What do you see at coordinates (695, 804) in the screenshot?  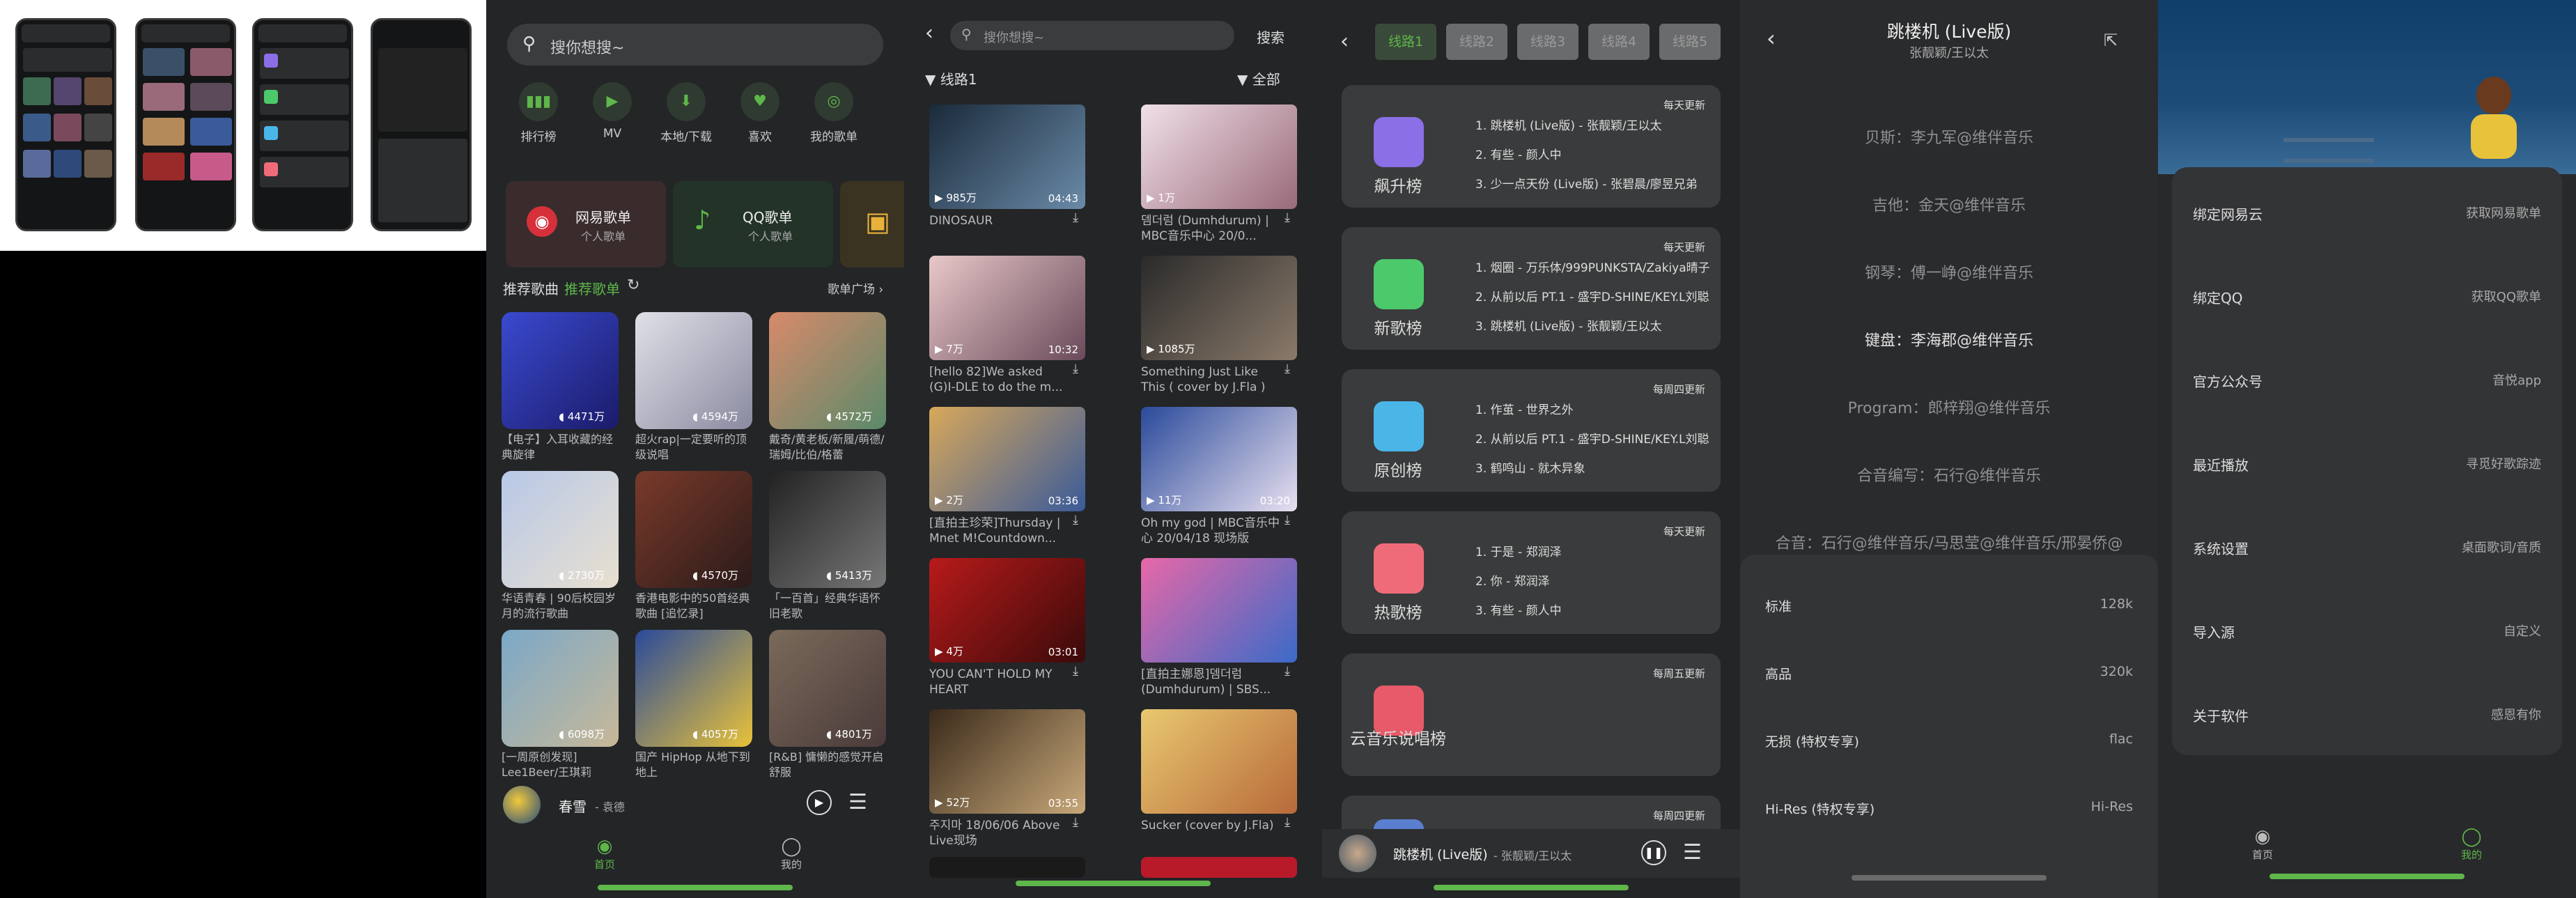 I see `mini-player: 春雪 - 袁德 ▶ ☰` at bounding box center [695, 804].